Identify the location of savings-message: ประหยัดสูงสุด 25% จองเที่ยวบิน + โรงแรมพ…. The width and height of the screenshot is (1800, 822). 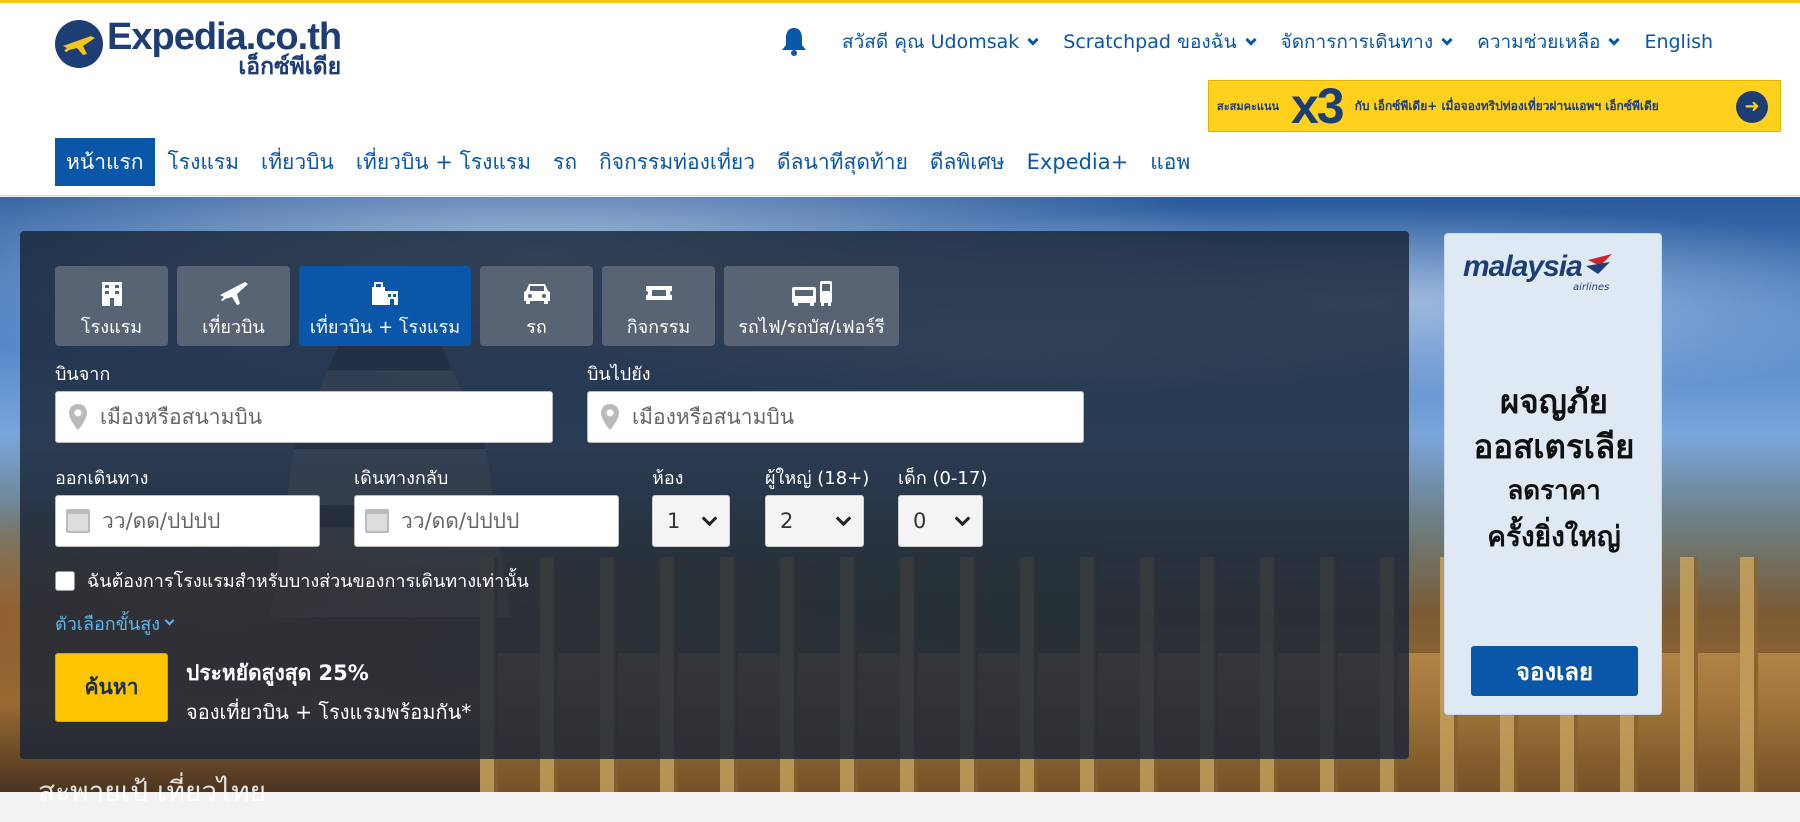
(328, 692).